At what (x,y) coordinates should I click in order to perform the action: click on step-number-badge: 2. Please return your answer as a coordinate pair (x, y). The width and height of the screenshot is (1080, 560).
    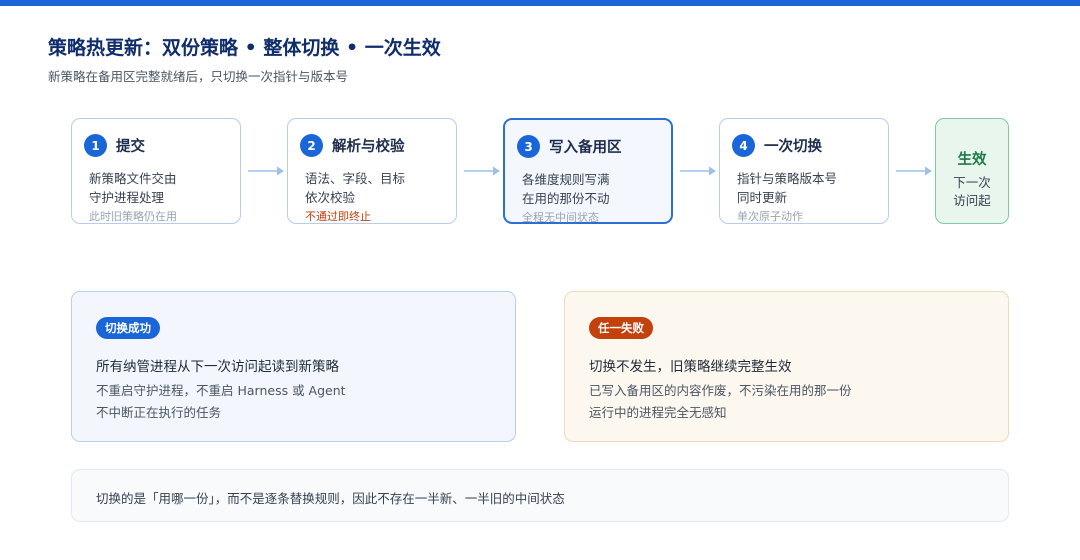
    Looking at the image, I should click on (311, 145).